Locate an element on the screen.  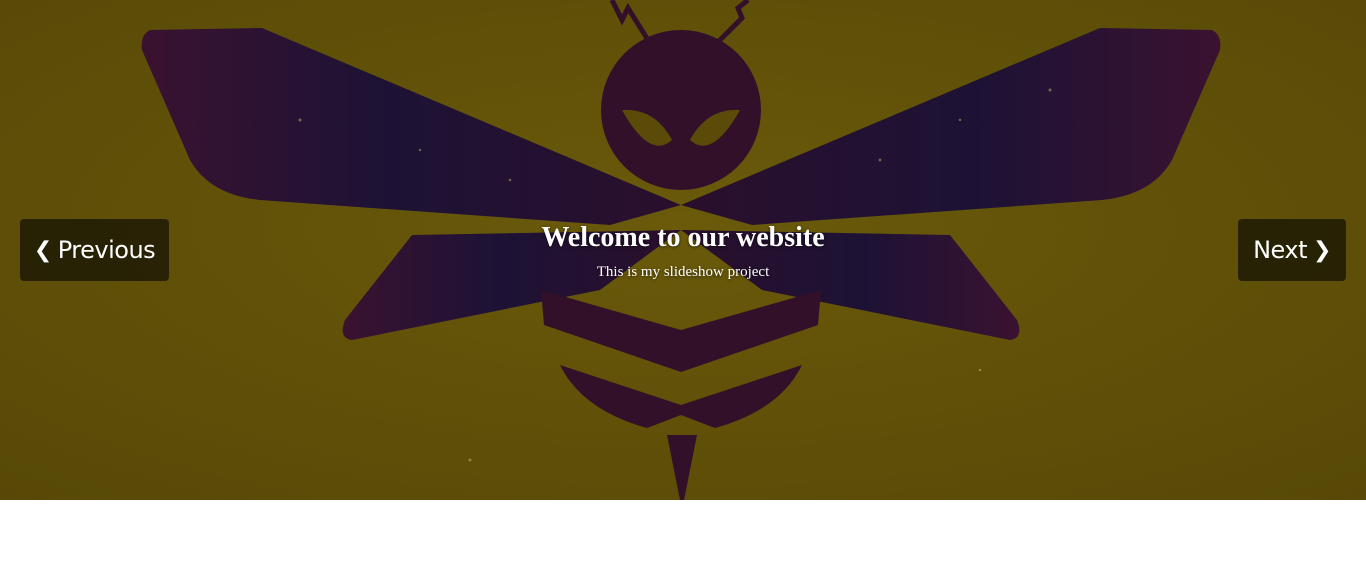
chevron-left-icon: ❮ is located at coordinates (42, 250).